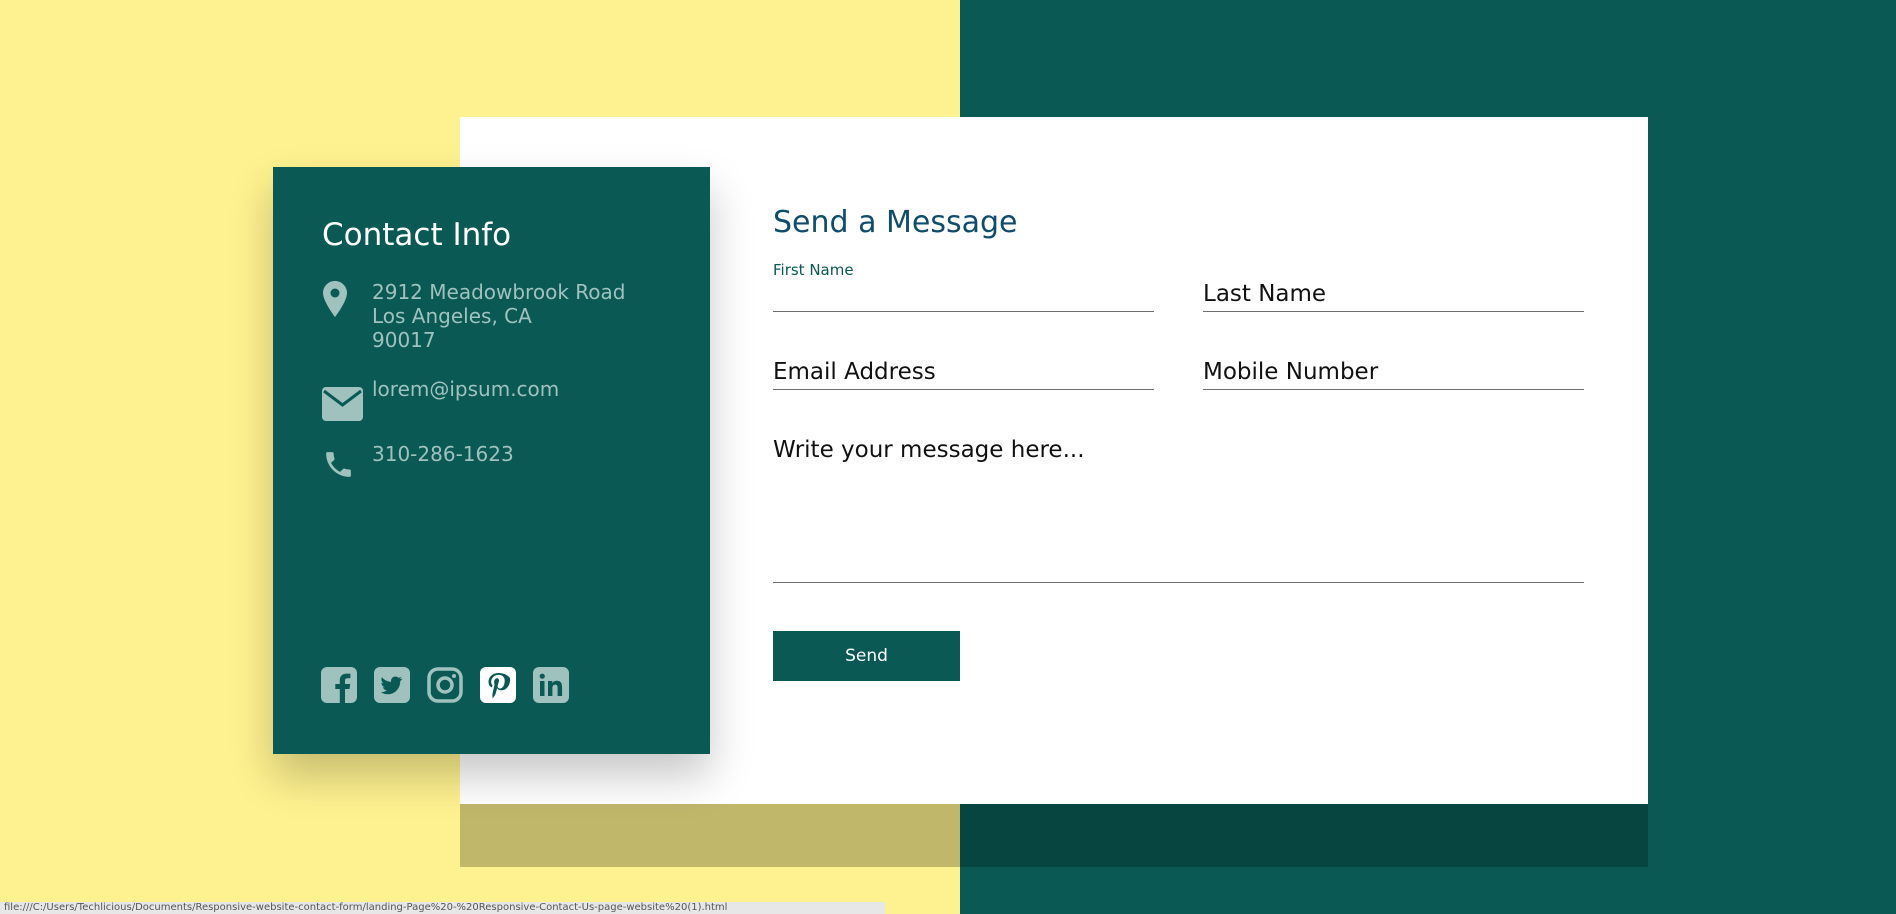 This screenshot has height=914, width=1896. I want to click on email-row: lorem@ipsum.com, so click(440, 401).